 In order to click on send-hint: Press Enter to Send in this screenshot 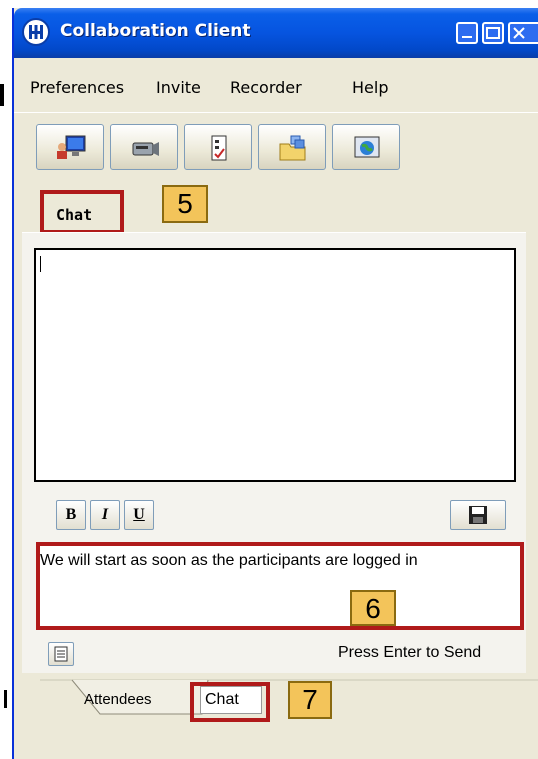, I will do `click(410, 652)`.